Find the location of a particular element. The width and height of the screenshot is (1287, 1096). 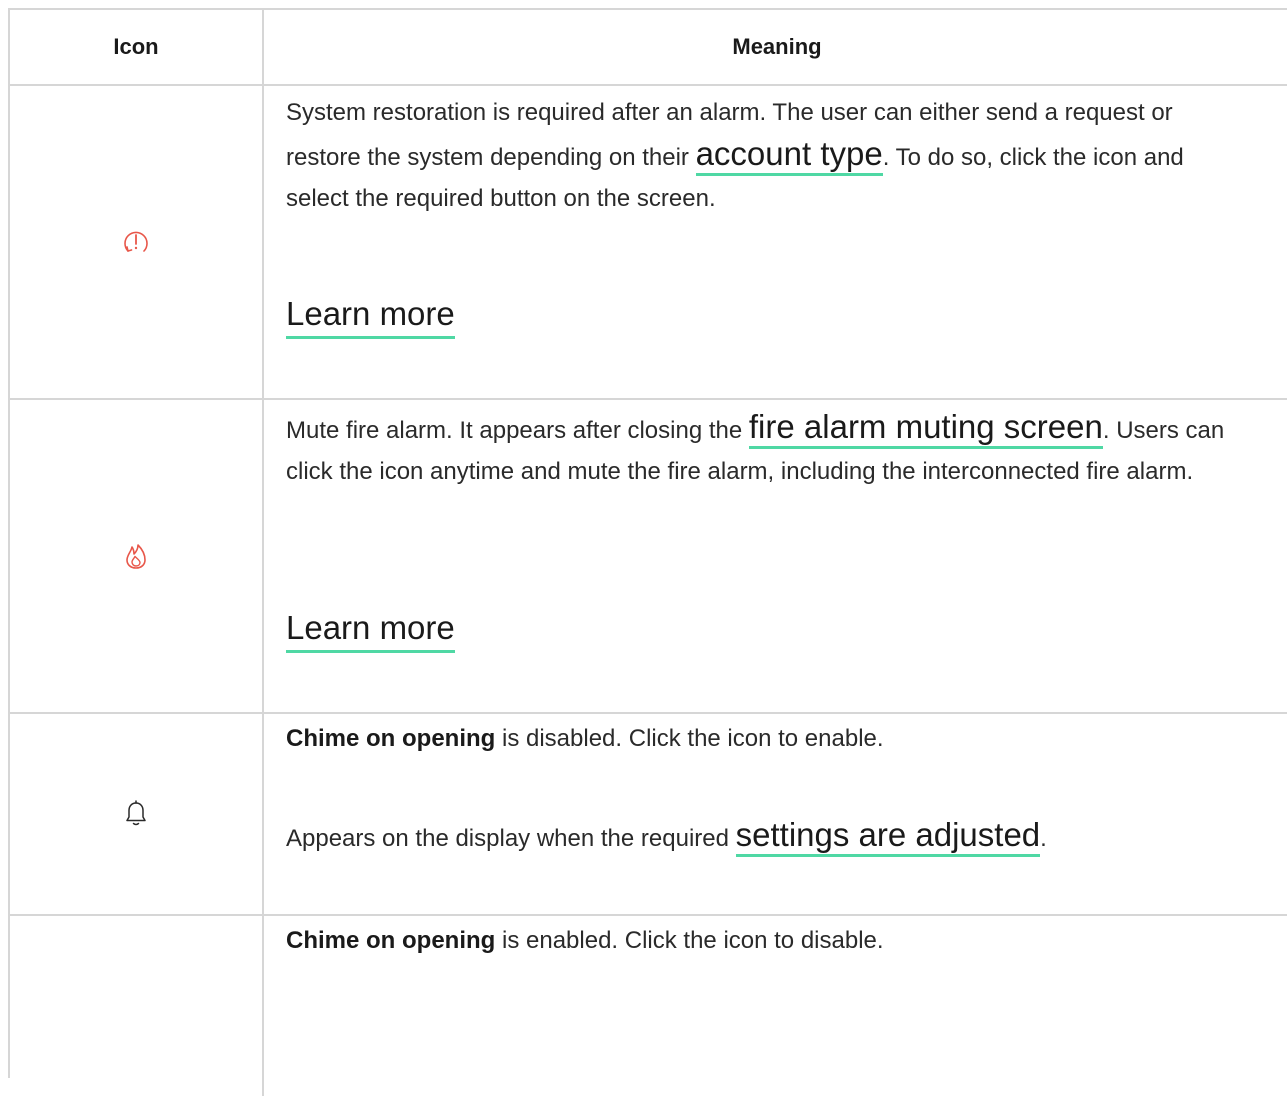

header-cell-icon: Icon is located at coordinates (137, 47).